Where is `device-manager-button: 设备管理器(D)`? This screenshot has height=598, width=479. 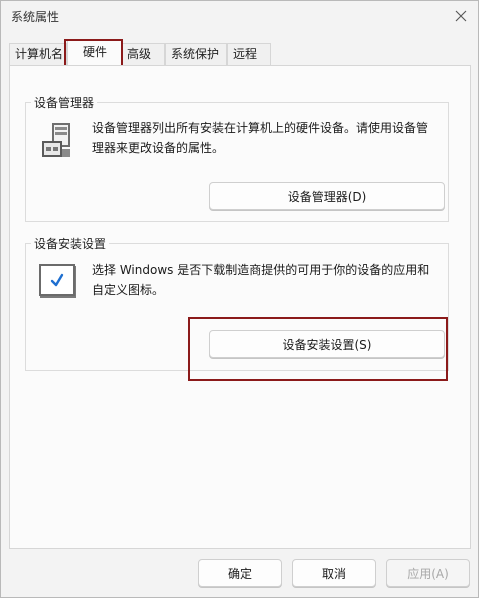
device-manager-button: 设备管理器(D) is located at coordinates (327, 196).